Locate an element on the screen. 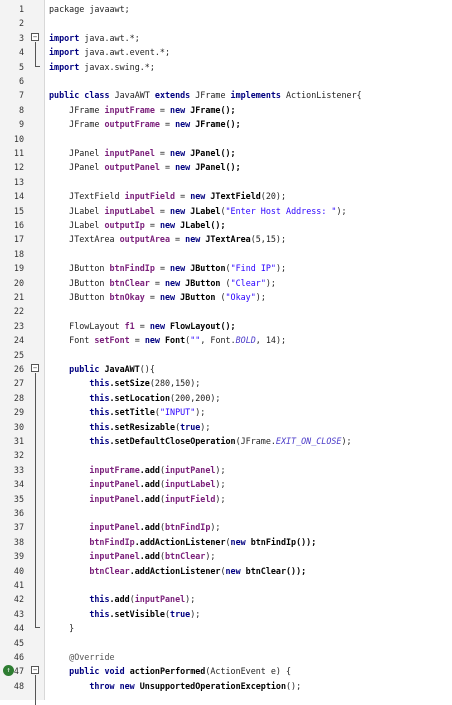 The image size is (452, 705). code-line: 5 import javax.swing.*; is located at coordinates (226, 67).